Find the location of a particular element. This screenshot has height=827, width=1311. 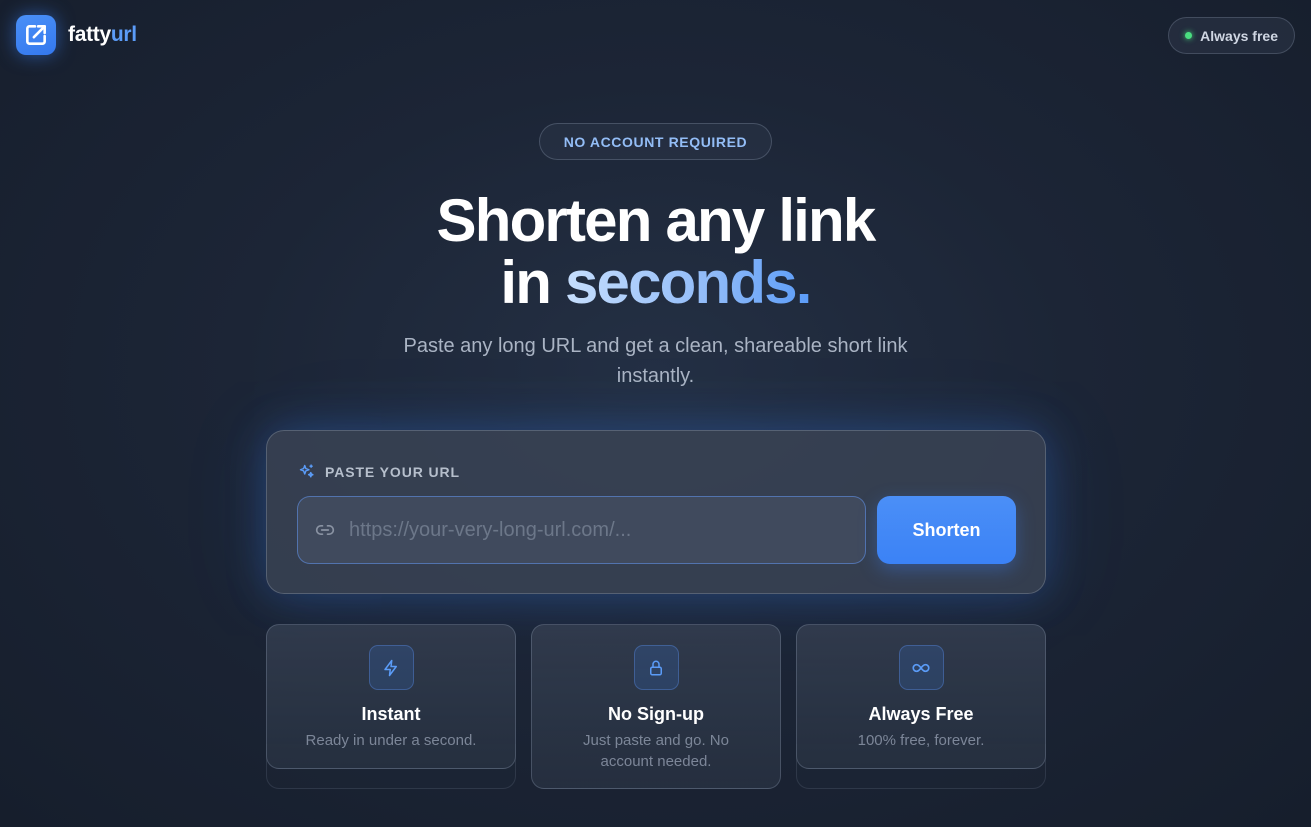

always-free-label: Always free is located at coordinates (1239, 35).